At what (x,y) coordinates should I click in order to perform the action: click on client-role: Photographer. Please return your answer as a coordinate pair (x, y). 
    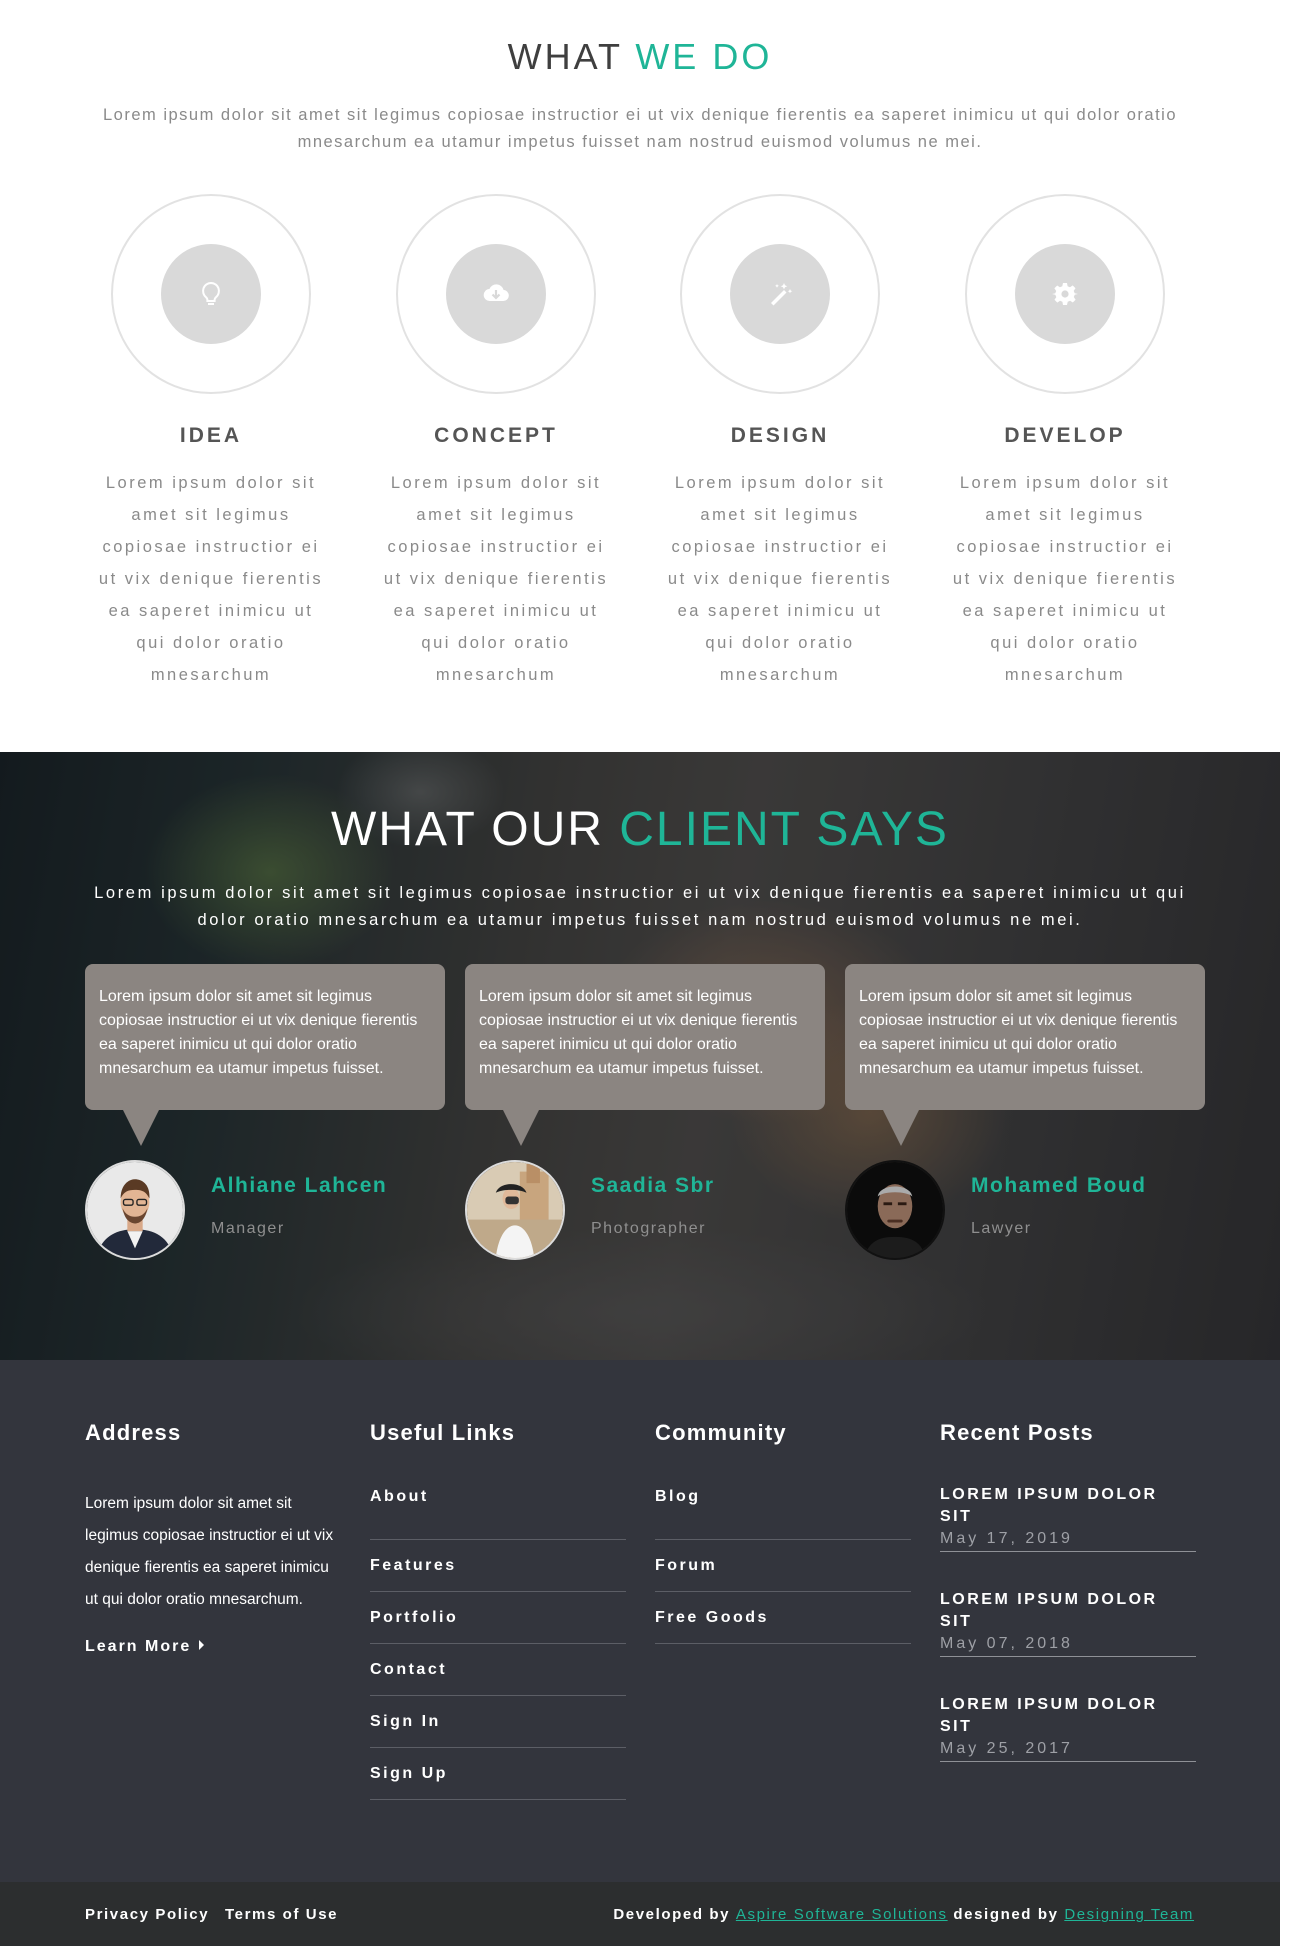
    Looking at the image, I should click on (648, 1228).